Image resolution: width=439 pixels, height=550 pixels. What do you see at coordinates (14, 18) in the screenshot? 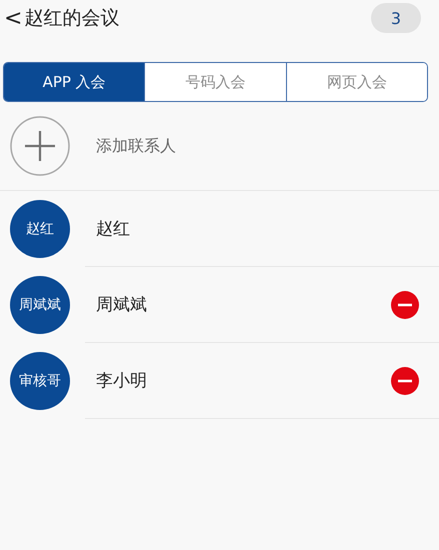
I see `back-button: <` at bounding box center [14, 18].